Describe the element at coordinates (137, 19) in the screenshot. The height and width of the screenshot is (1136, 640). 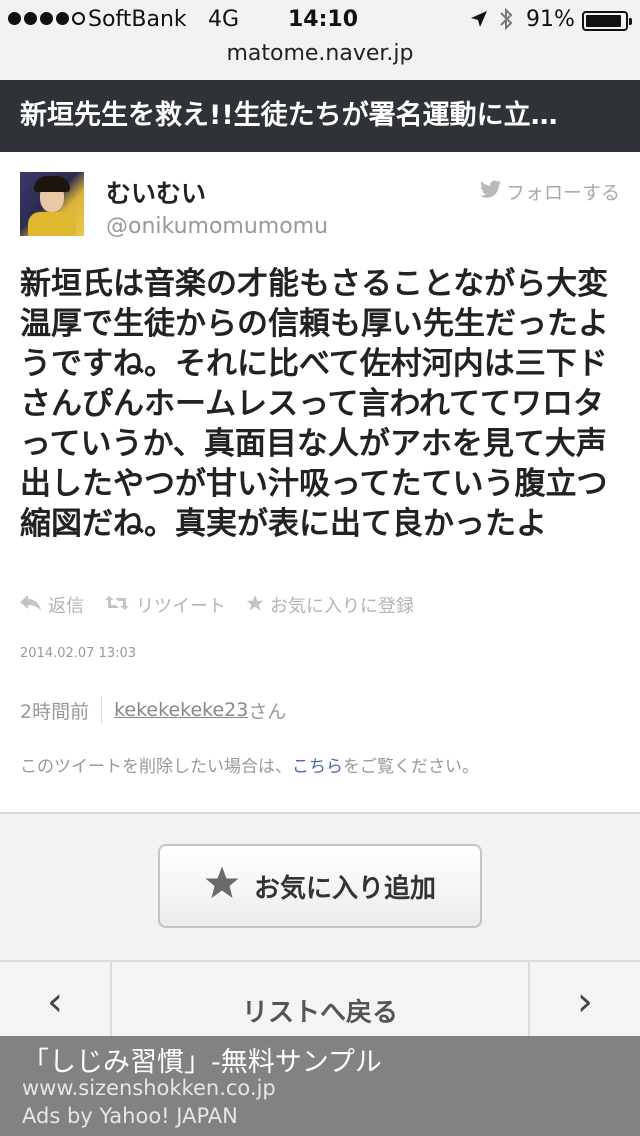
I see `carrier-name: SoftBank` at that location.